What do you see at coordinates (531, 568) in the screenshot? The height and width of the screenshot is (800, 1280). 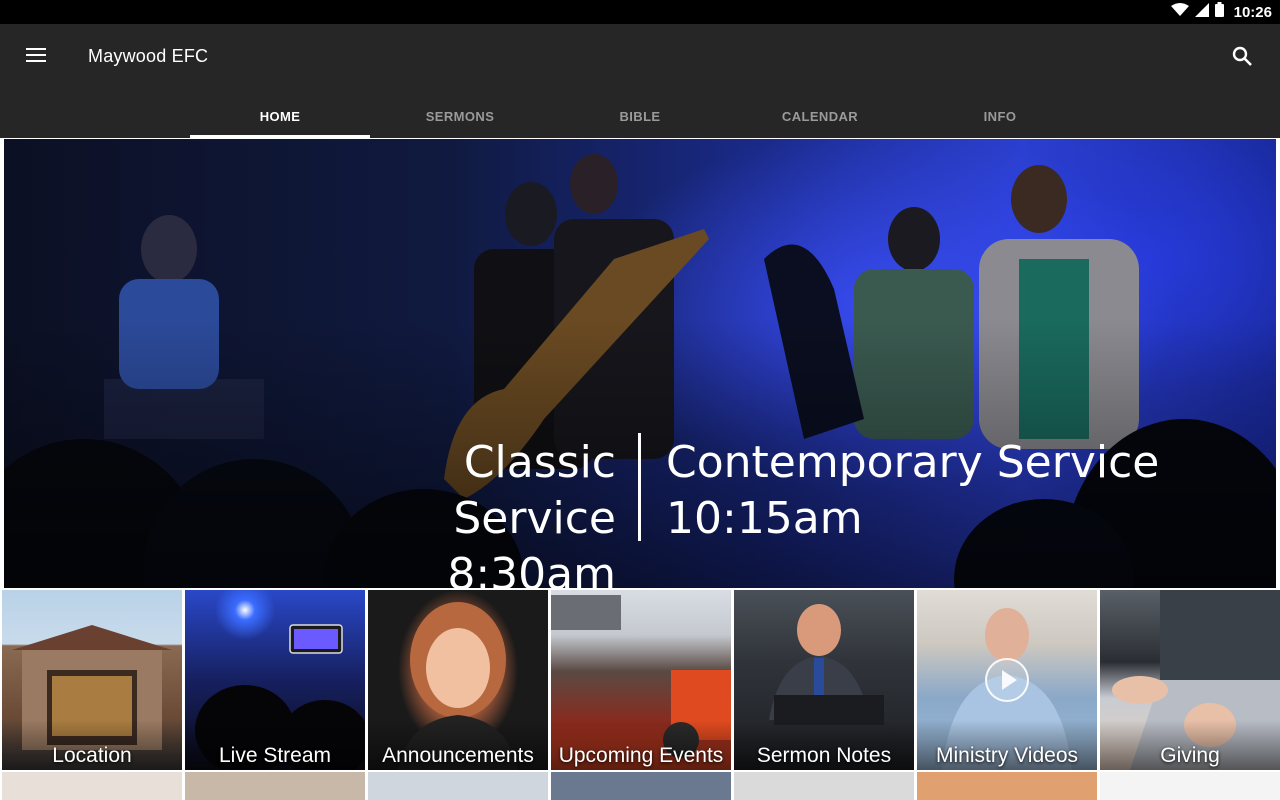 I see `classic-service-time: 8:30am` at bounding box center [531, 568].